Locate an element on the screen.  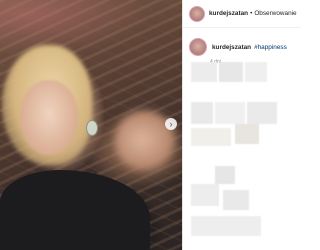
post-header: kurdejszatan • Obserwowanie is located at coordinates (242, 14).